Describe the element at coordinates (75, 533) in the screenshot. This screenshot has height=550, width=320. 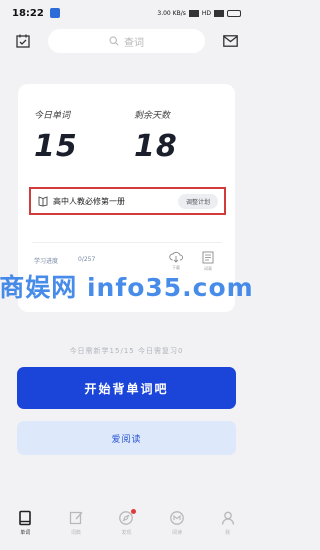
I see `nav-label-dictionary: 词典` at that location.